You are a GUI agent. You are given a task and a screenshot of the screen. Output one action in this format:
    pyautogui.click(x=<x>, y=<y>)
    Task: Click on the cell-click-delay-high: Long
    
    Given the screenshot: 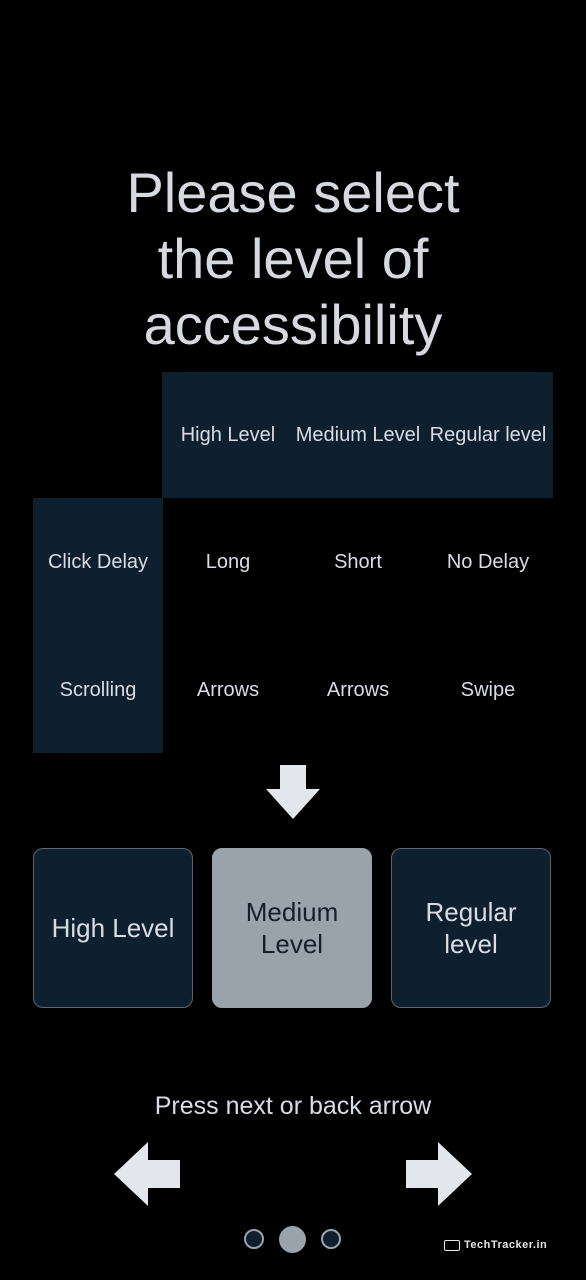 What is the action you would take?
    pyautogui.click(x=228, y=562)
    